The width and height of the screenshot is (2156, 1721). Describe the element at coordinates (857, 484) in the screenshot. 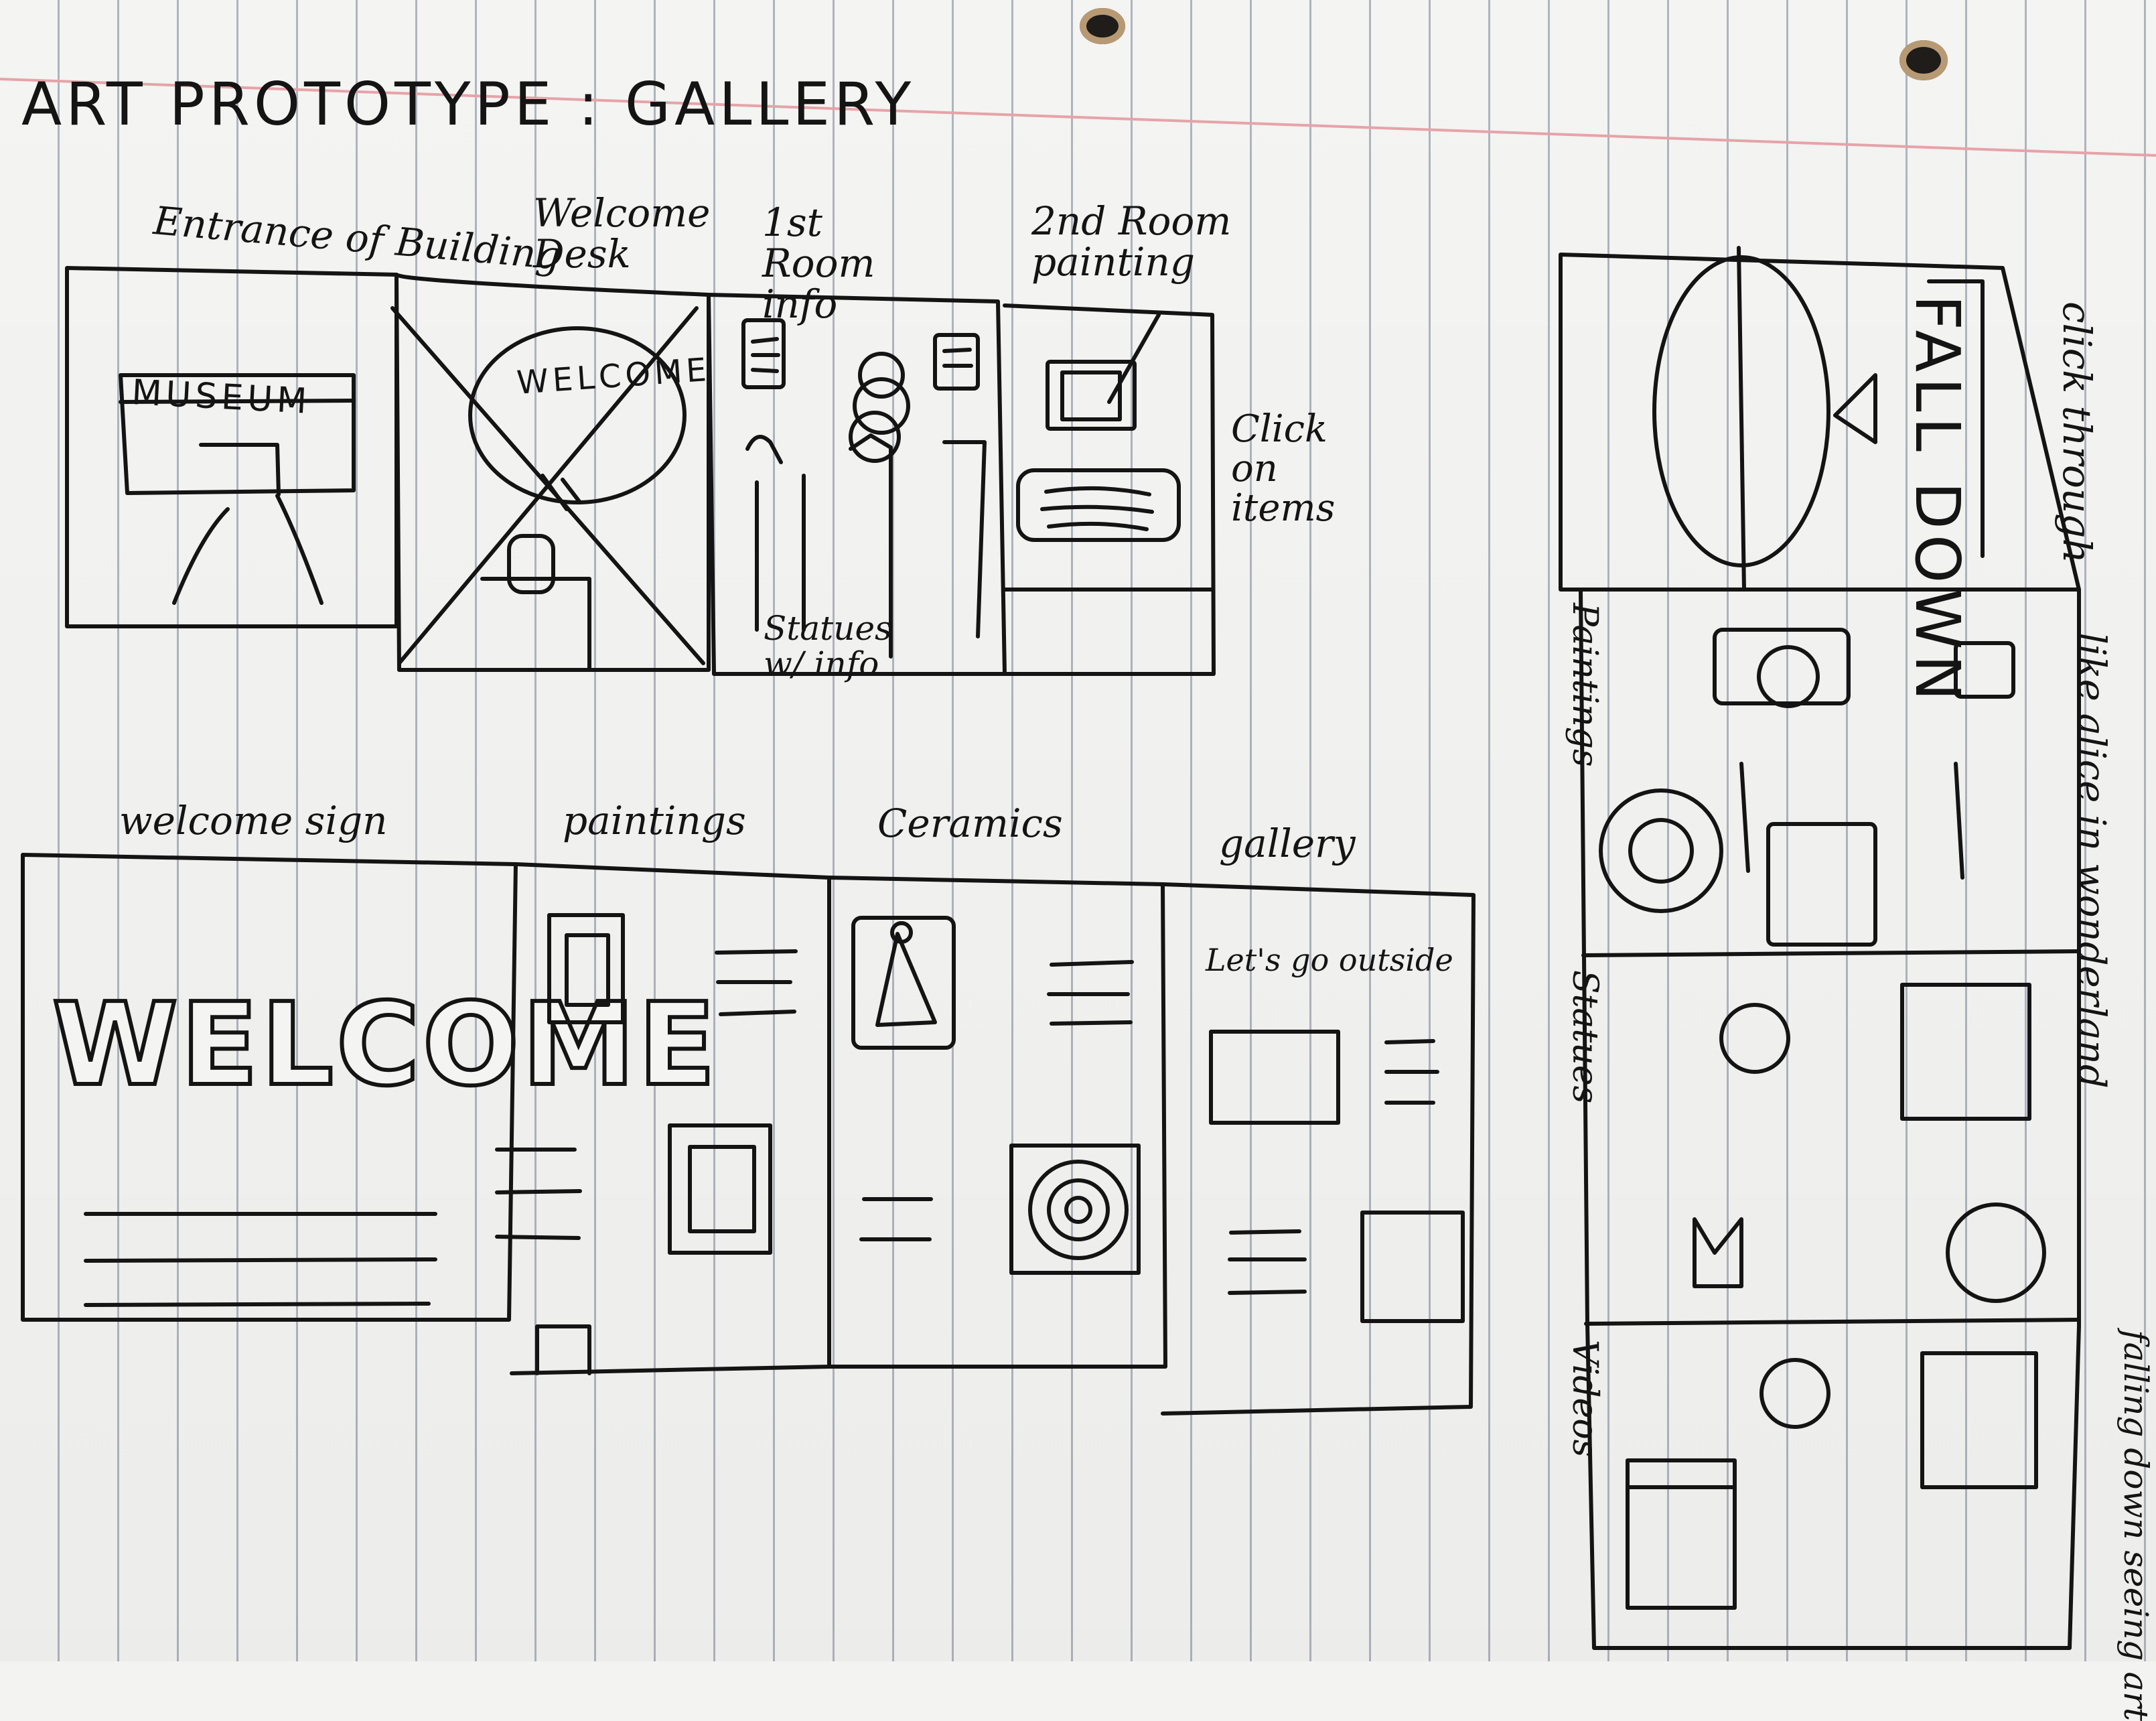

I see `frame-first-room` at that location.